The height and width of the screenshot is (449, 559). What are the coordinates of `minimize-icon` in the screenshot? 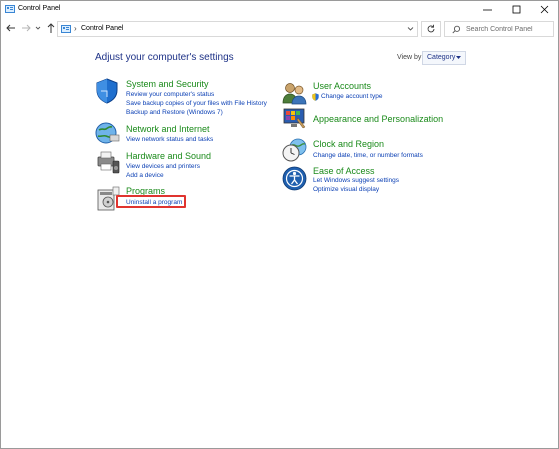 It's located at (487, 10).